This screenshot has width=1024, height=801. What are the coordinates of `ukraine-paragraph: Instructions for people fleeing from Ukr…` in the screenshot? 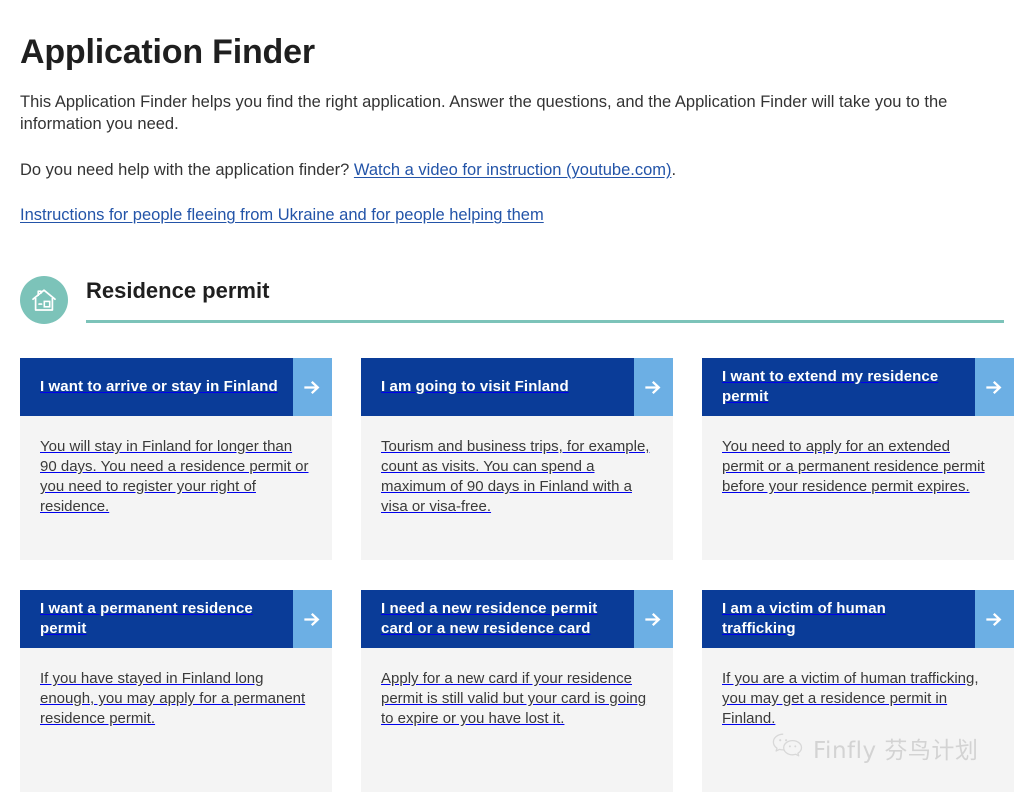 It's located at (512, 215).